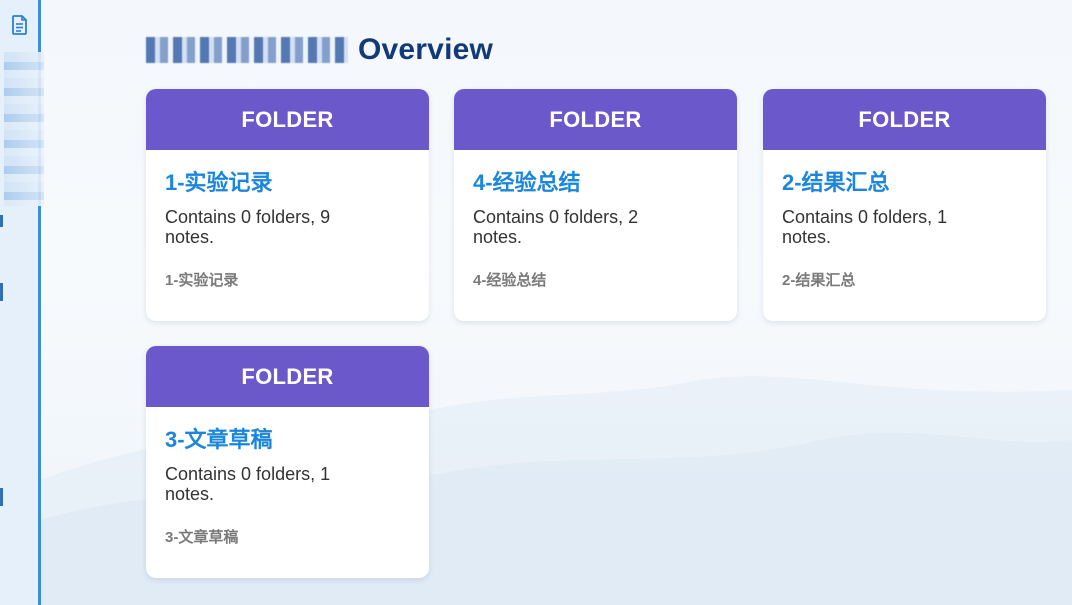 The width and height of the screenshot is (1072, 605). What do you see at coordinates (904, 183) in the screenshot?
I see `folder-title: 2-结果汇总` at bounding box center [904, 183].